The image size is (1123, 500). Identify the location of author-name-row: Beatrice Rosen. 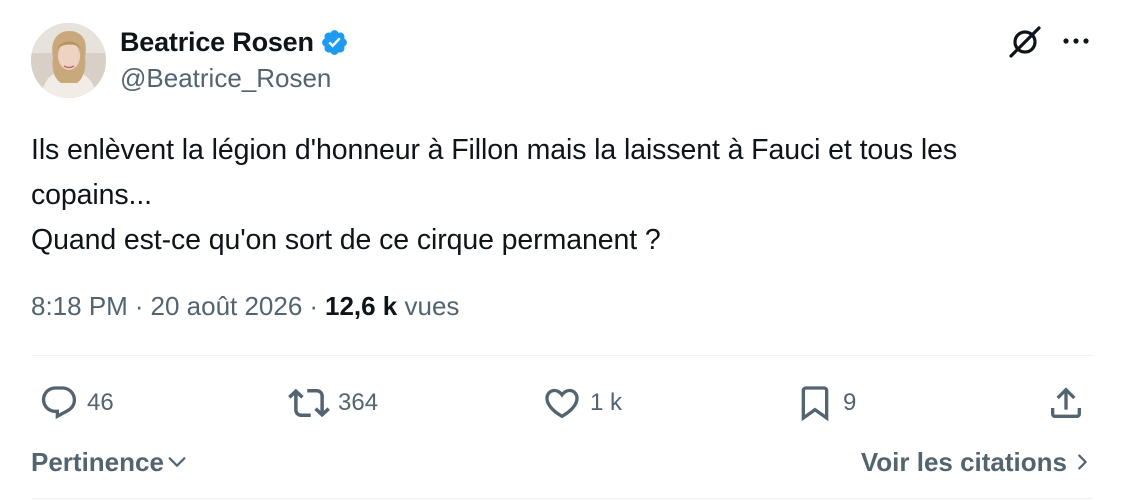
(234, 42).